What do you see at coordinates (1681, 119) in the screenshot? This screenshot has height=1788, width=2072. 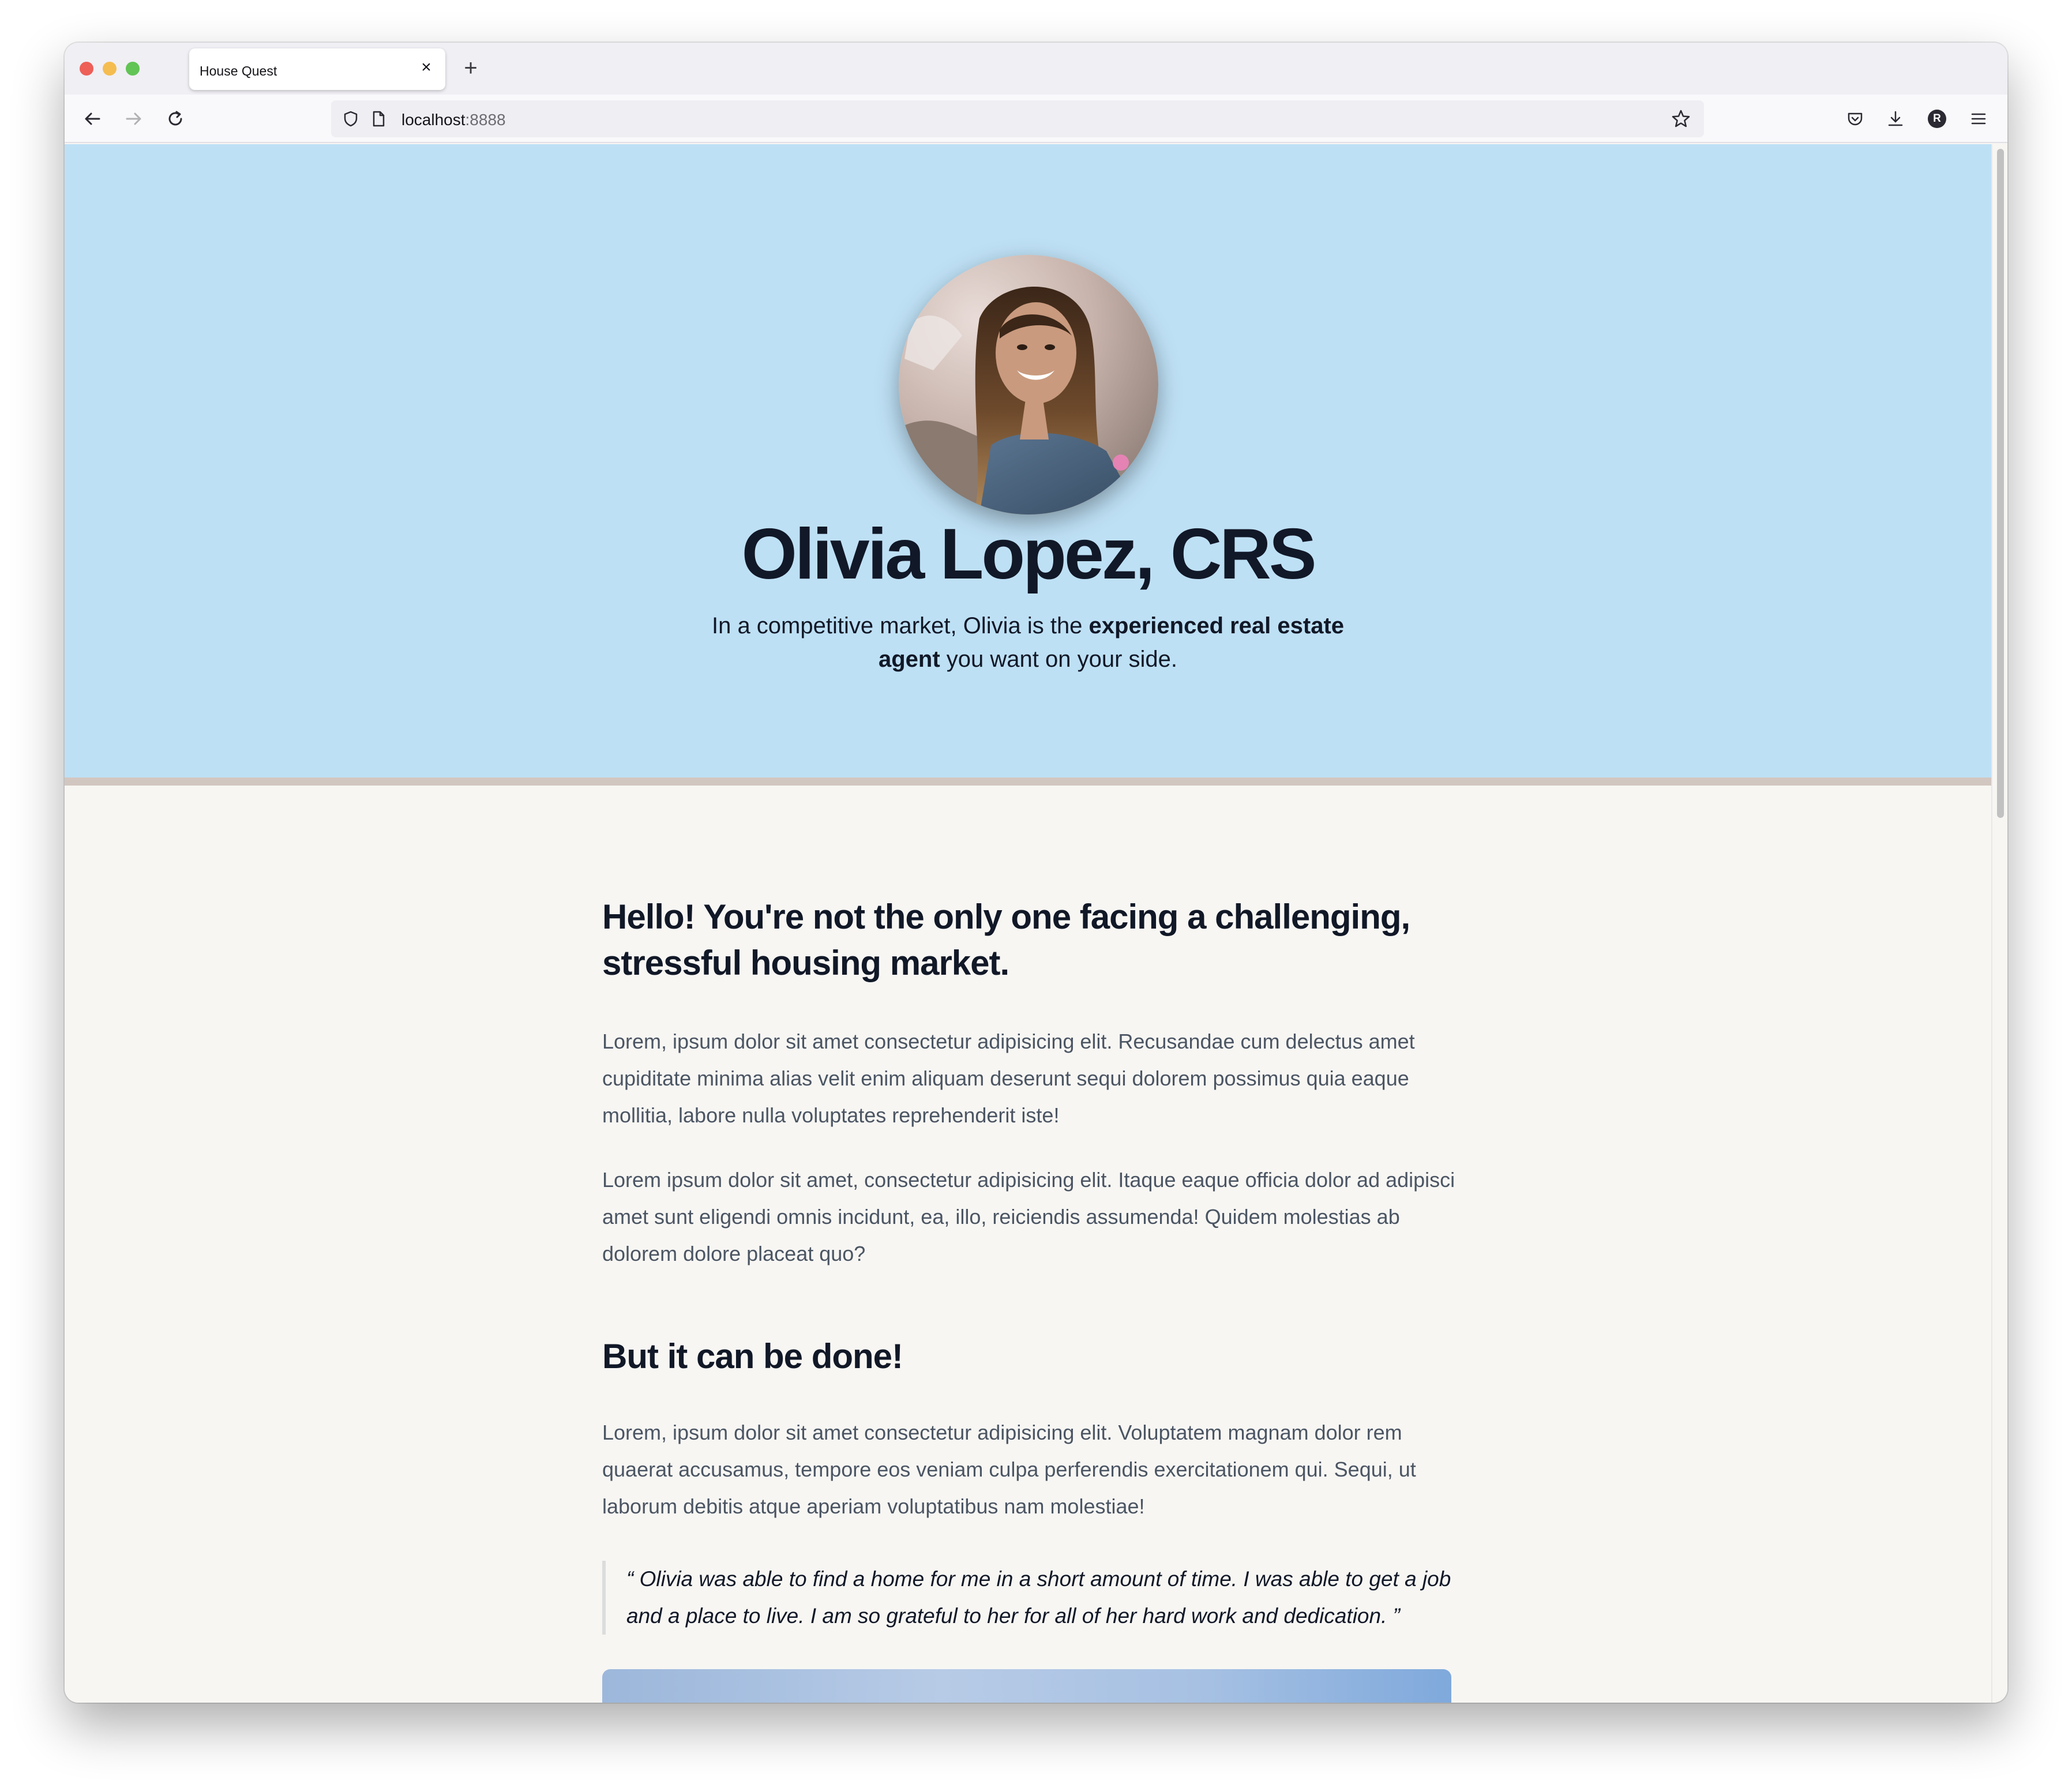 I see `star-icon` at bounding box center [1681, 119].